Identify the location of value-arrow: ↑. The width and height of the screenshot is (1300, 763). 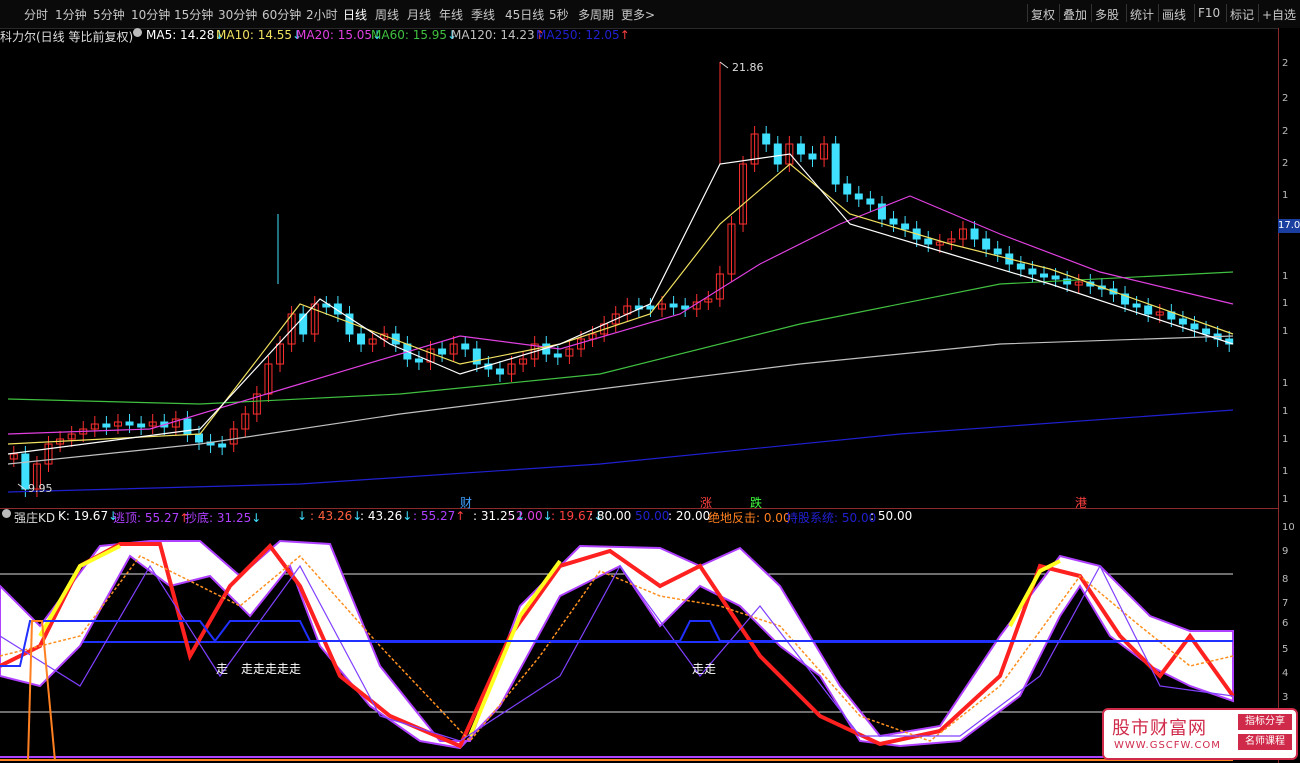
(460, 516).